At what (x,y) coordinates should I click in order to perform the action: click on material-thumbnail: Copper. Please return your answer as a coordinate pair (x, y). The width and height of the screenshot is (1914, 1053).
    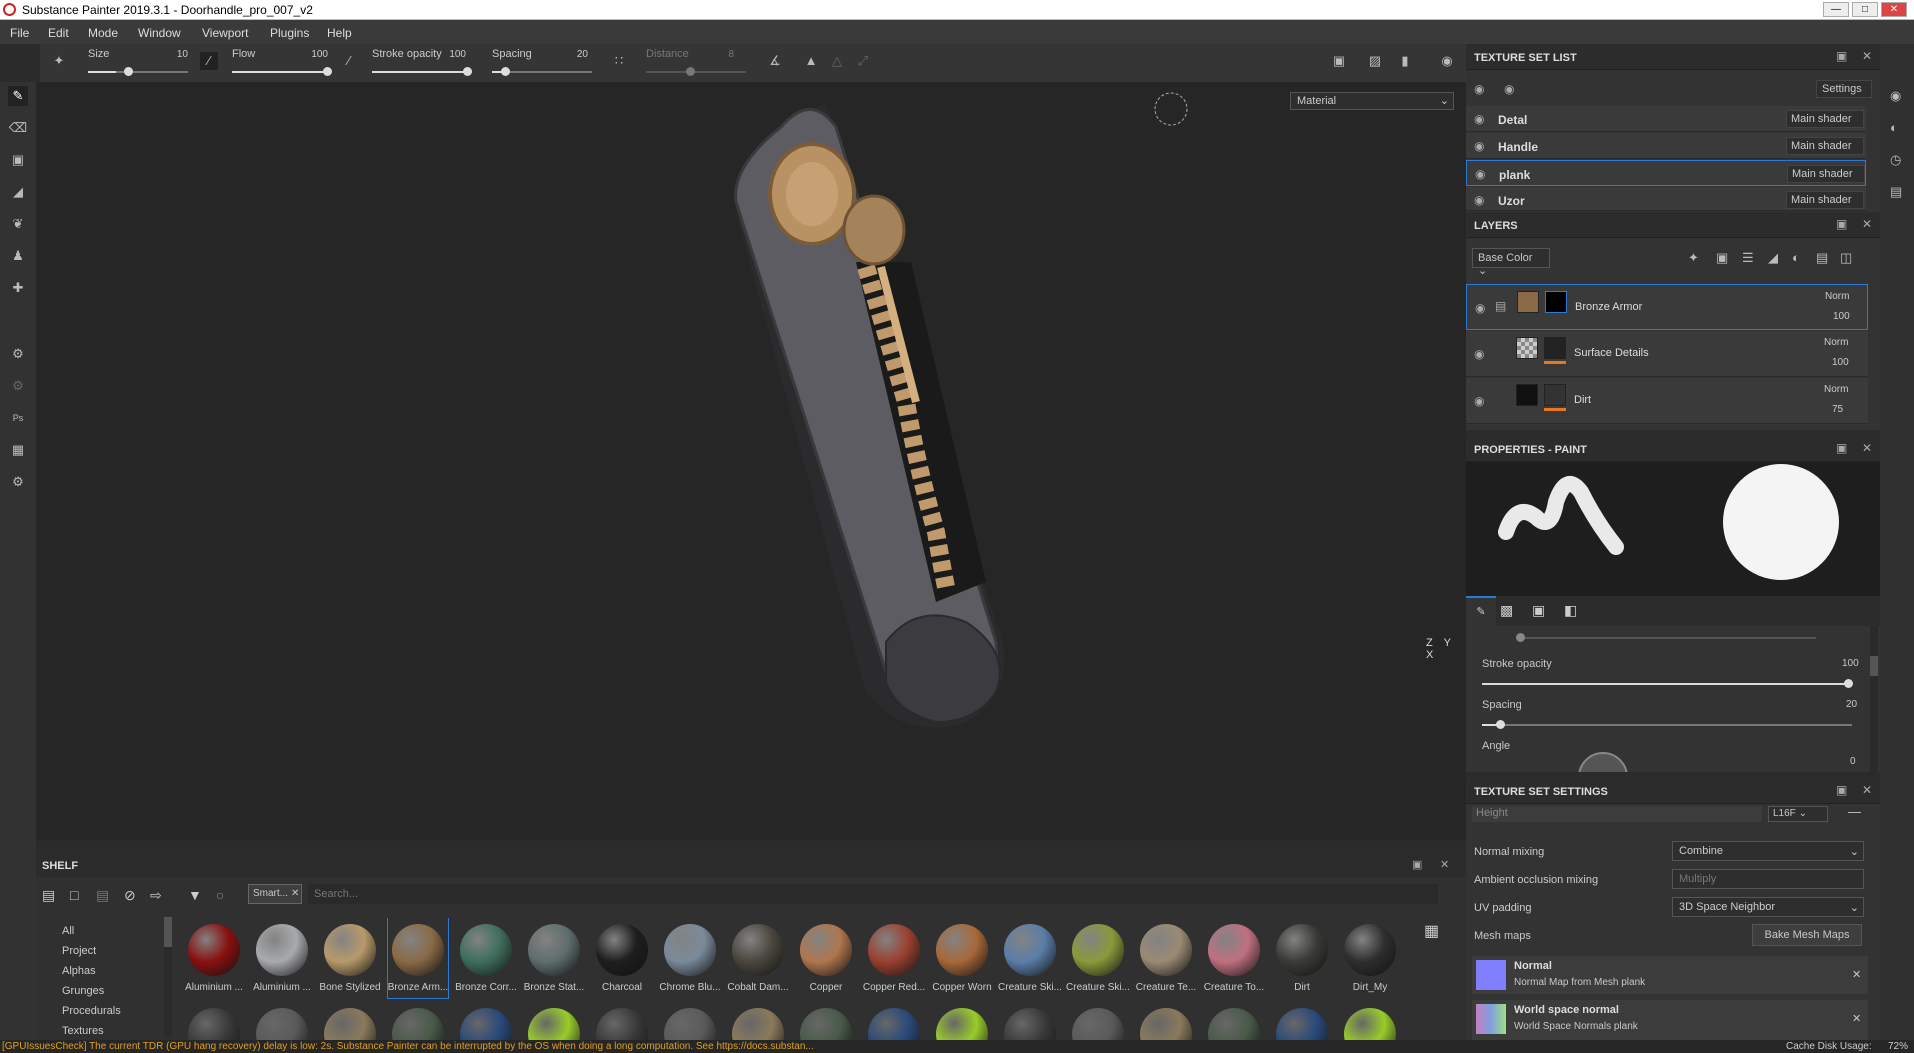
    Looking at the image, I should click on (826, 958).